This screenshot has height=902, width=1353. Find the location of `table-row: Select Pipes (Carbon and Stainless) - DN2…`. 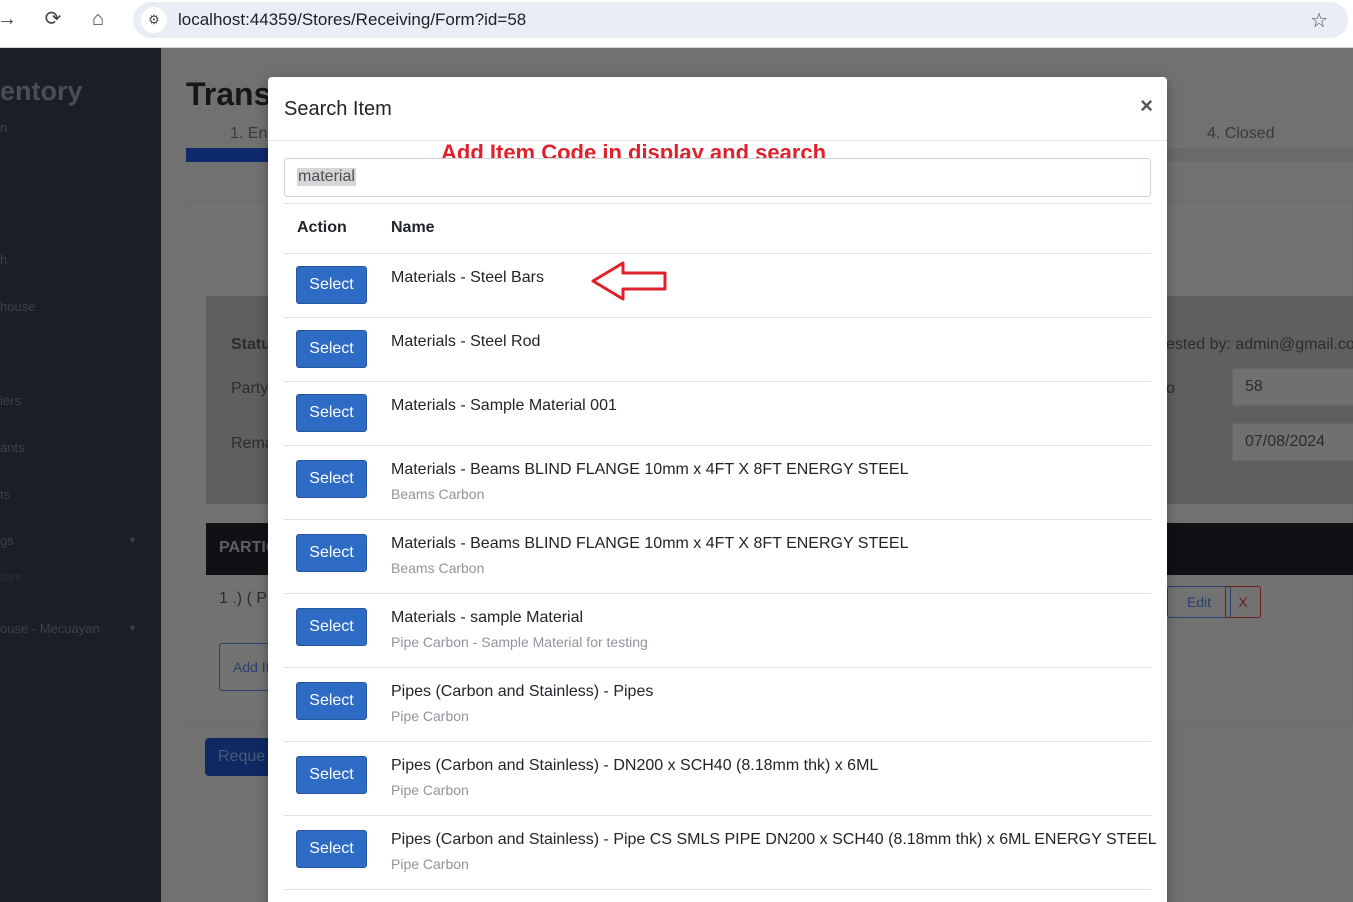

table-row: Select Pipes (Carbon and Stainless) - DN2… is located at coordinates (717, 779).